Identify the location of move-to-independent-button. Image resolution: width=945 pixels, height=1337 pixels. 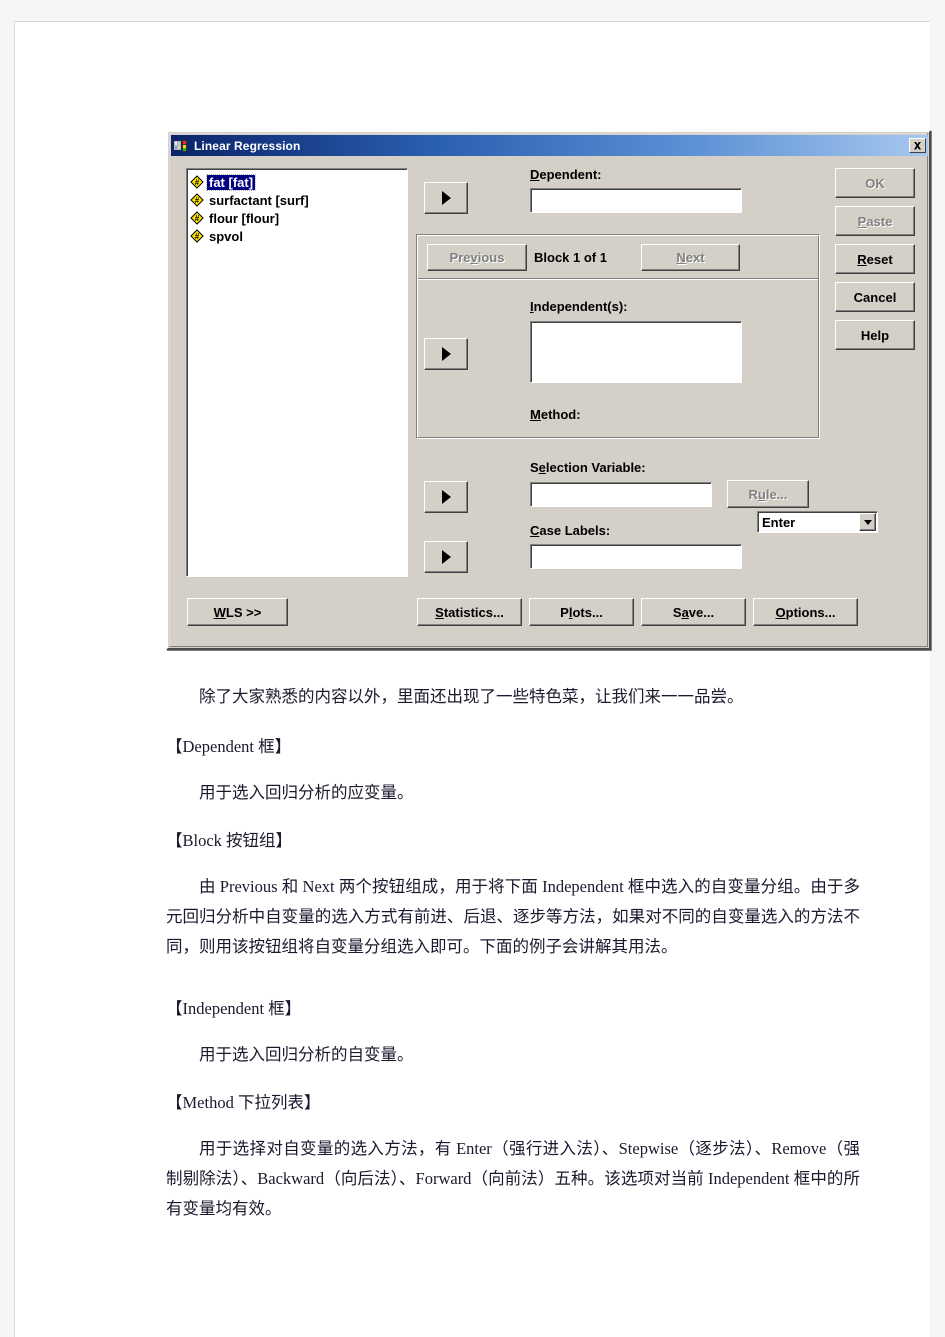
(446, 354).